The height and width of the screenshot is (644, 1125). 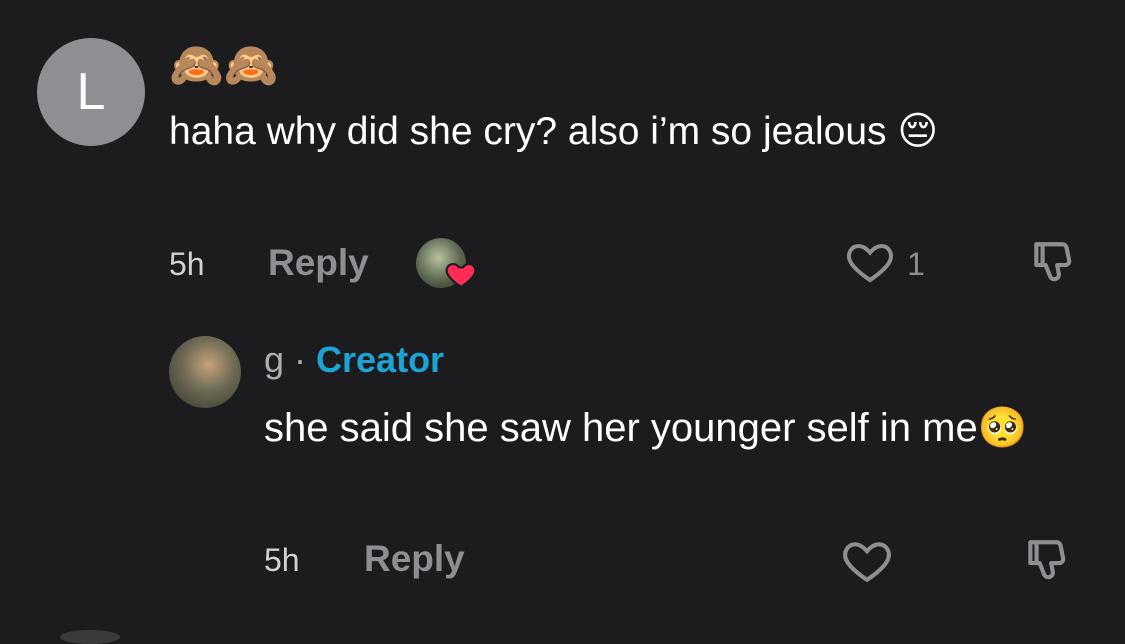 What do you see at coordinates (274, 359) in the screenshot?
I see `reply-username: g` at bounding box center [274, 359].